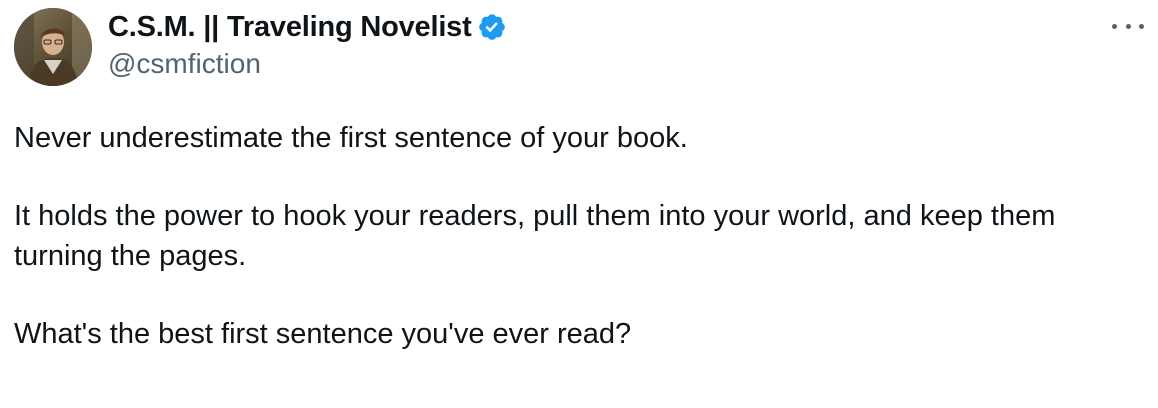 The image size is (1158, 408). What do you see at coordinates (290, 27) in the screenshot?
I see `author-display-name: C.S.M. || Traveling Novelist` at bounding box center [290, 27].